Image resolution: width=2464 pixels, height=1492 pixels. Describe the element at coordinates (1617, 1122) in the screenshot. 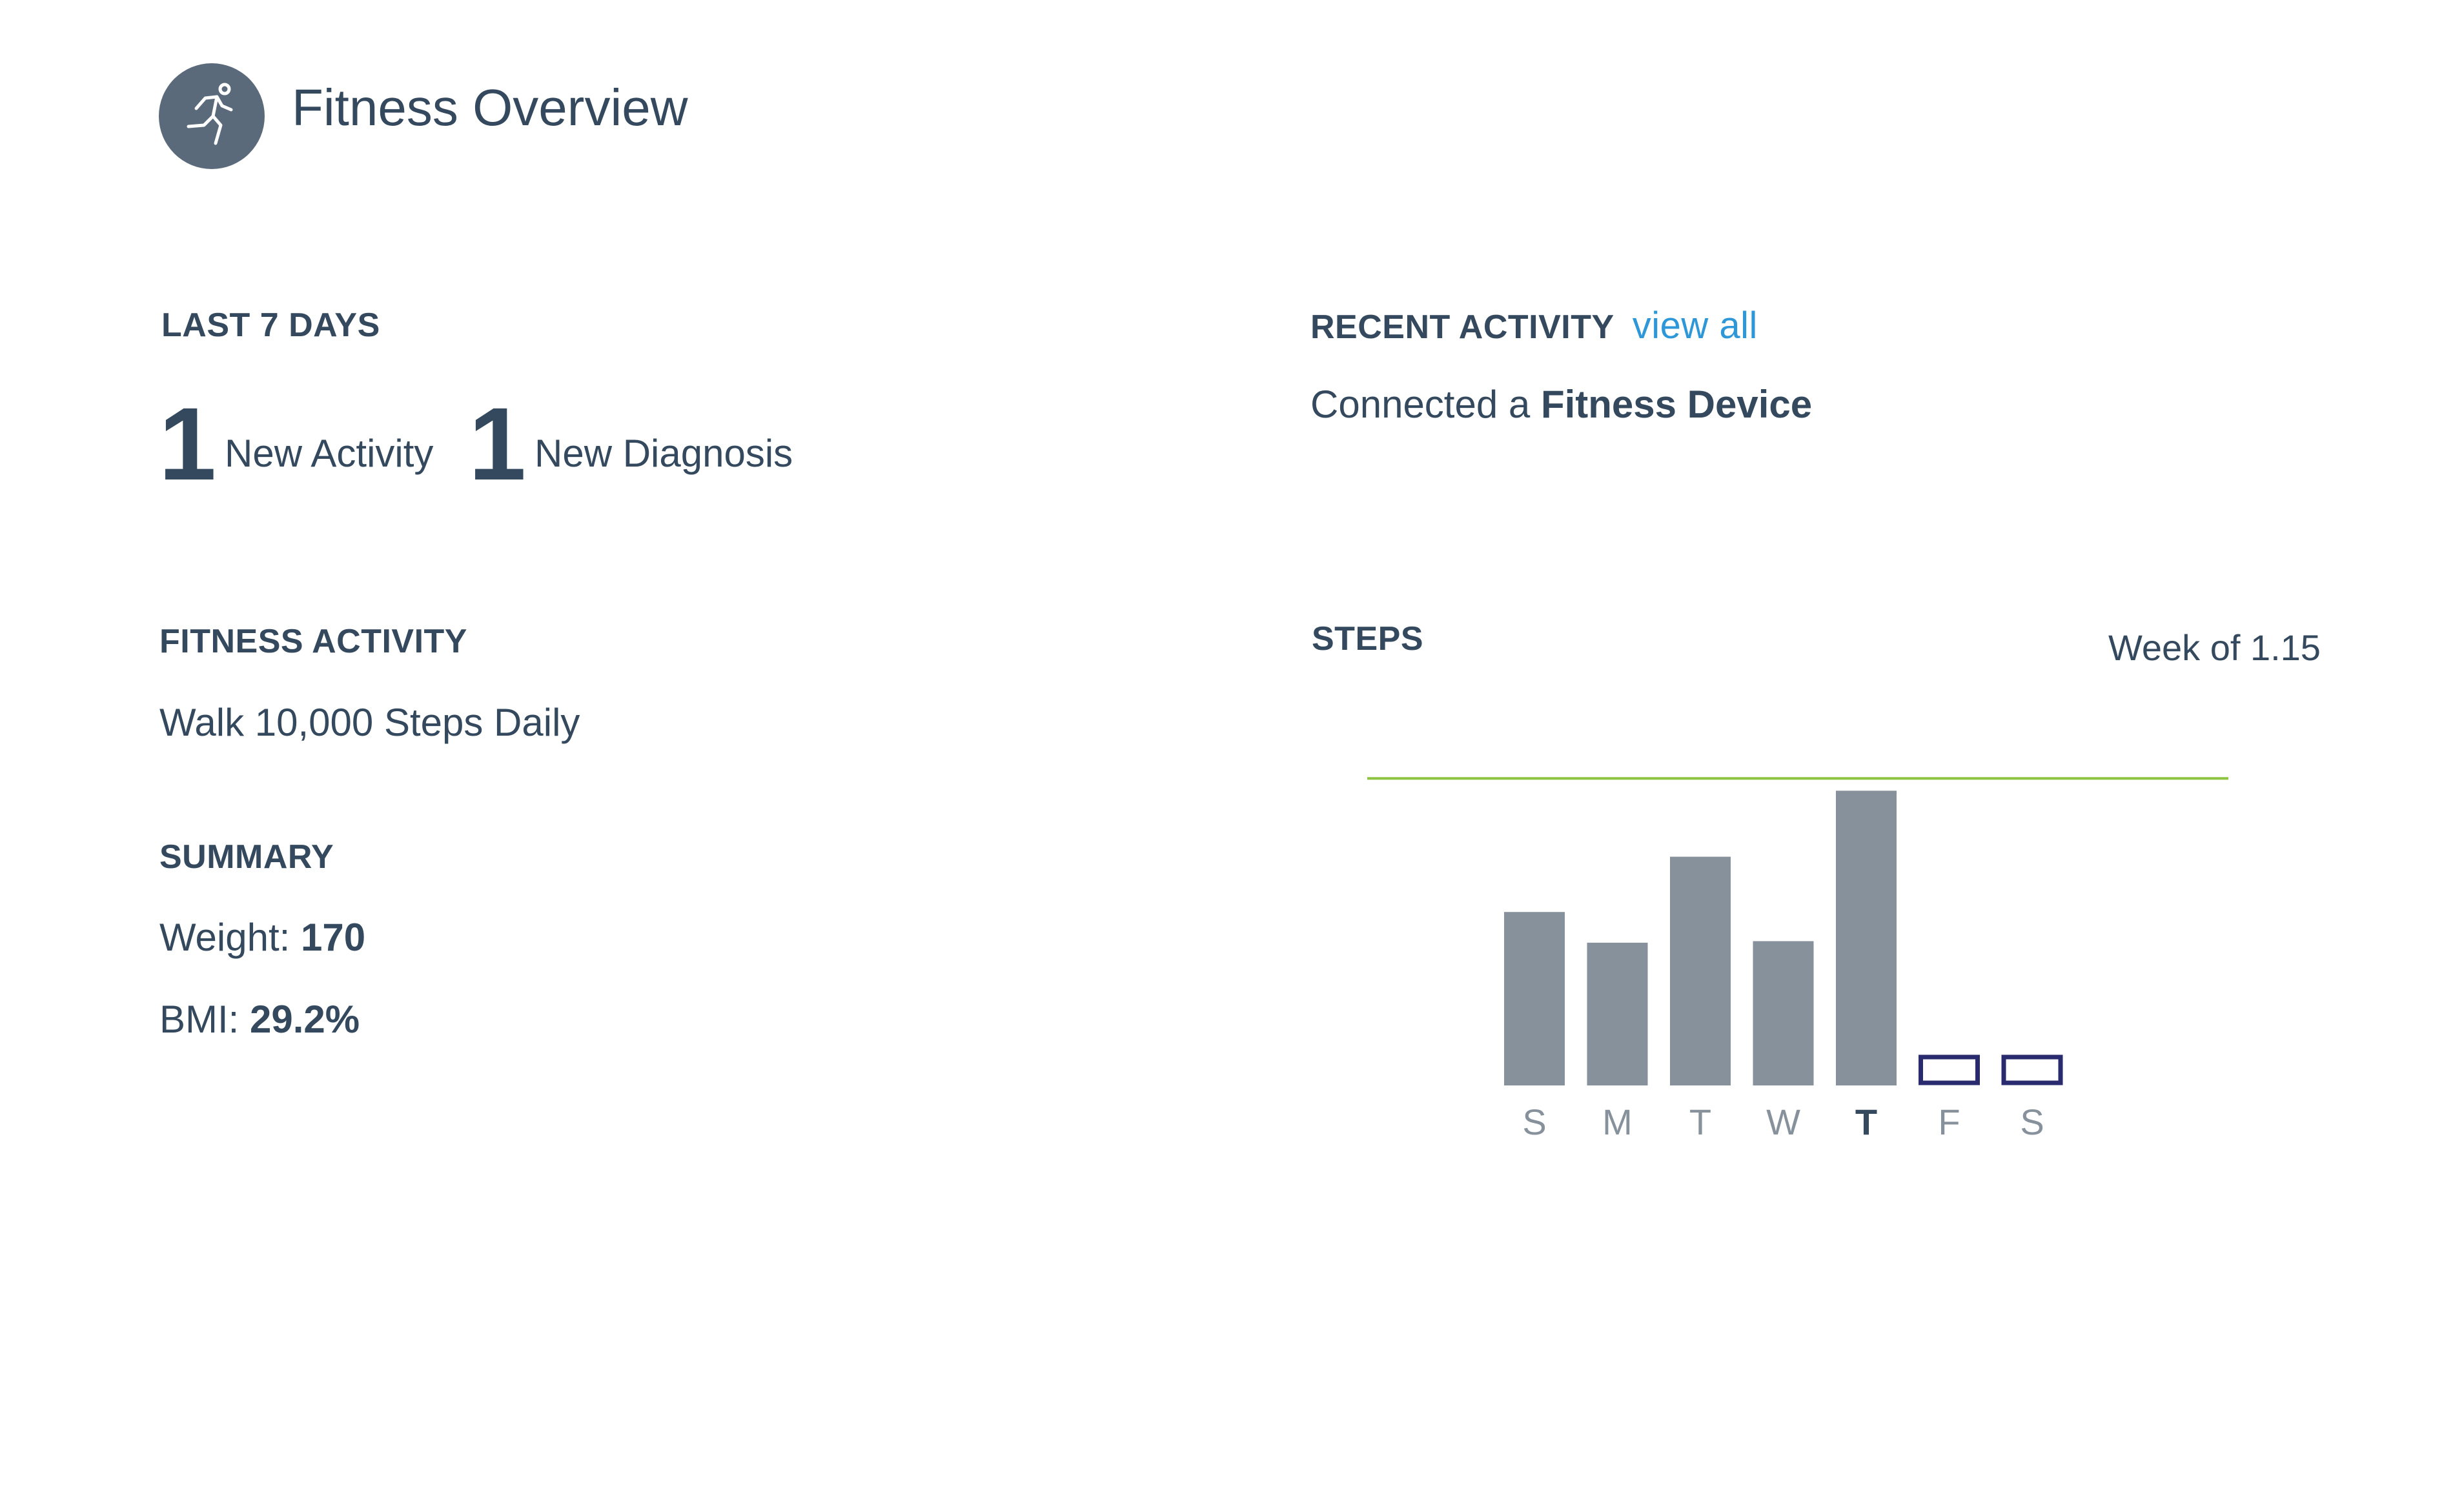

I see `day-tick-label: M` at that location.